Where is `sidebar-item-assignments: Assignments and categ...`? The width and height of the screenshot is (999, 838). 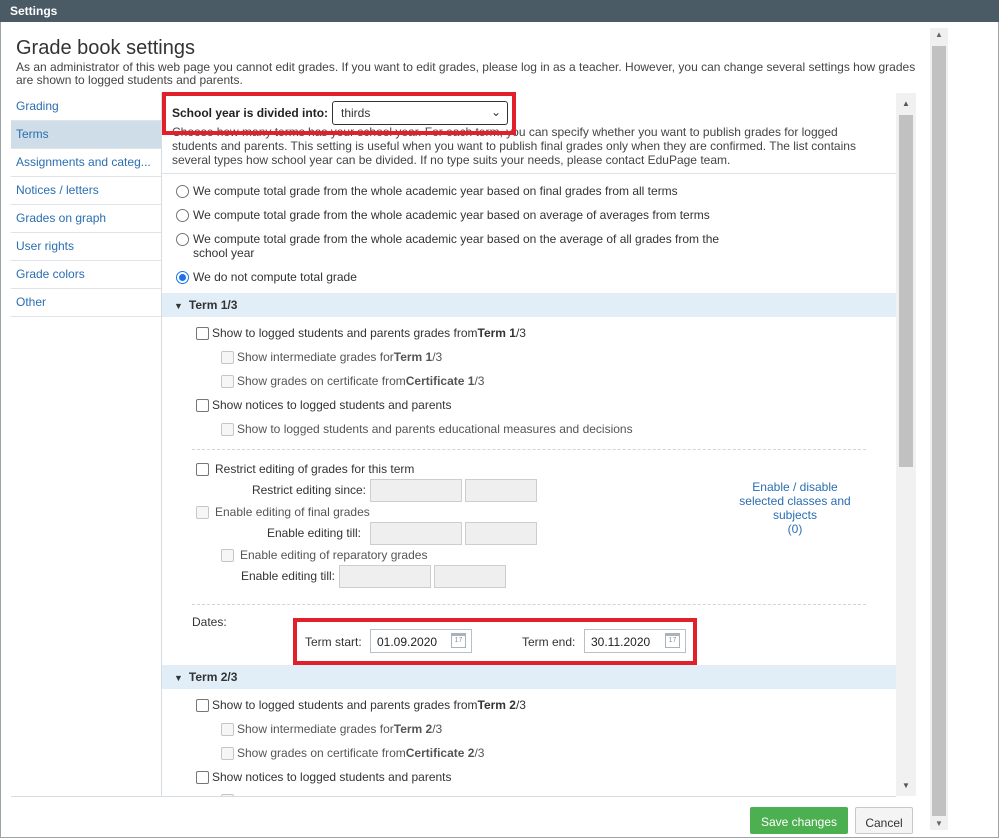
sidebar-item-assignments: Assignments and categ... is located at coordinates (86, 163).